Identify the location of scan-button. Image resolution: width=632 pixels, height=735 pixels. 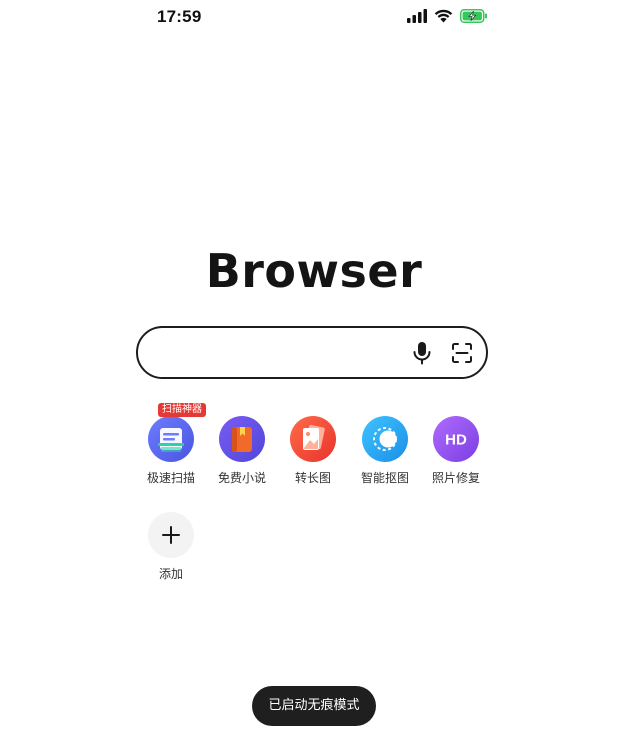
(462, 353).